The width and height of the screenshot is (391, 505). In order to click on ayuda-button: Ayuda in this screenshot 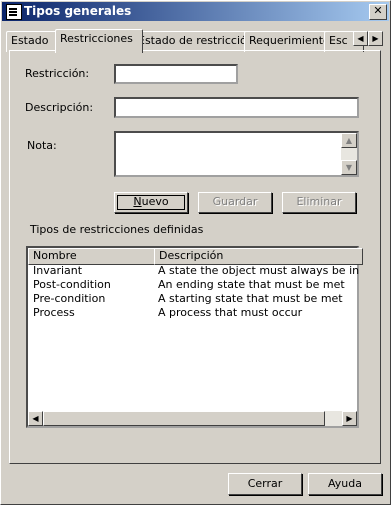, I will do `click(345, 484)`.